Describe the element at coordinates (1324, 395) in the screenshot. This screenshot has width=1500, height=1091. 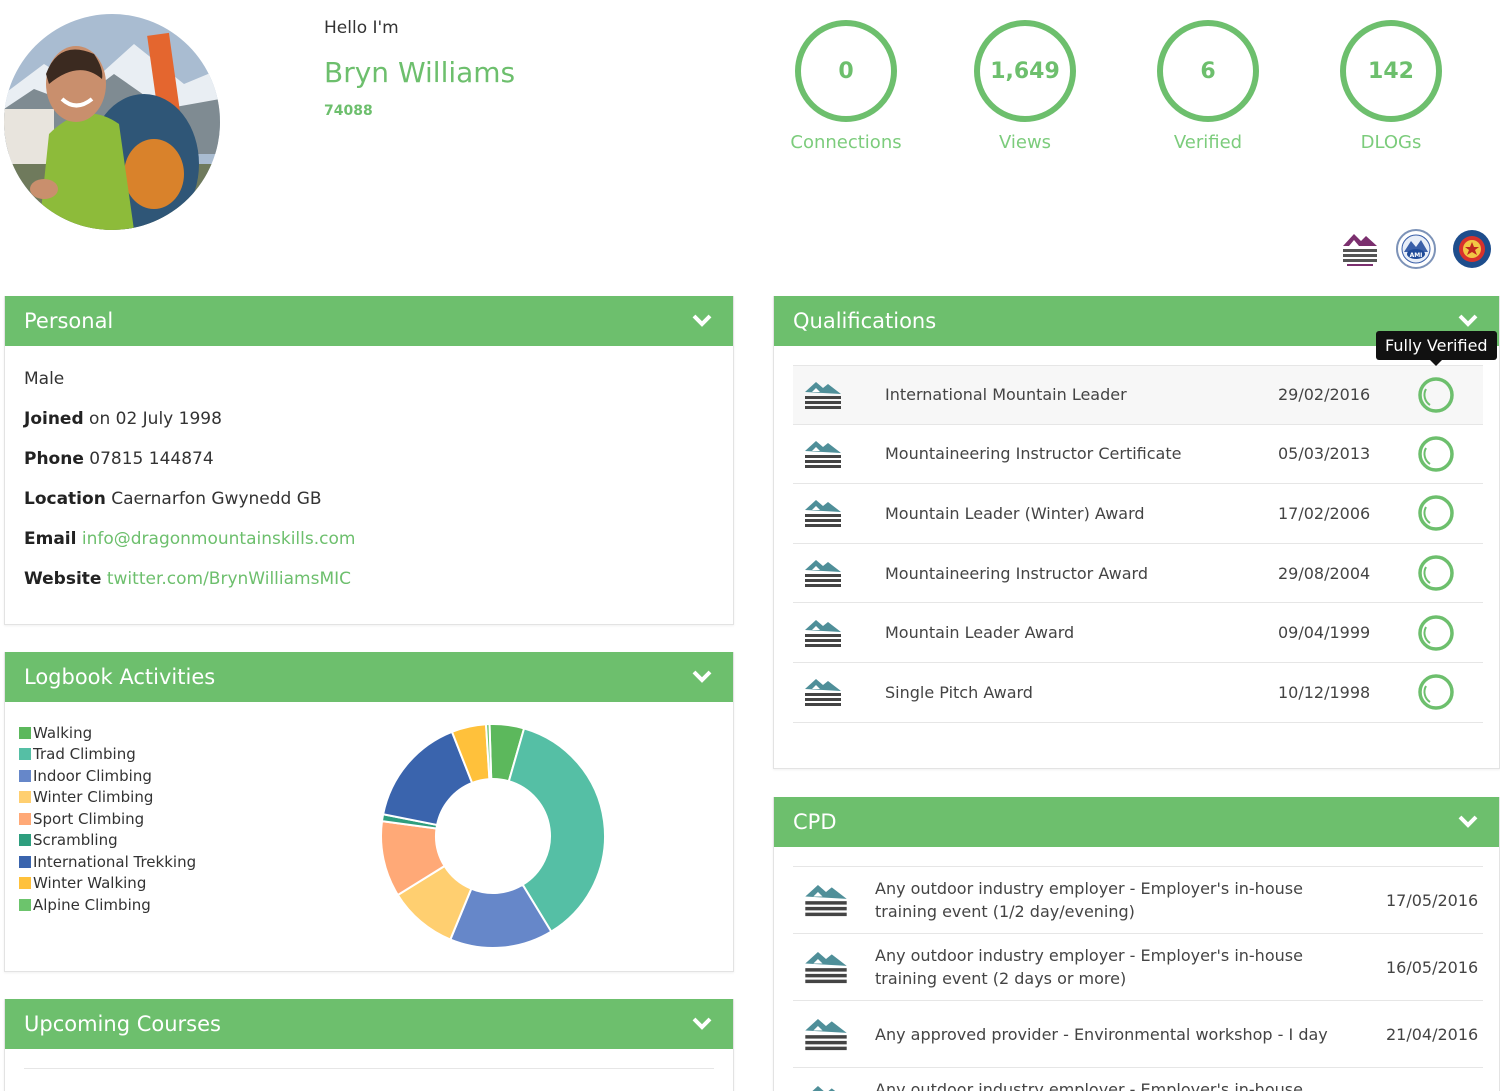
I see `qualification-date: 29/02/2016` at that location.